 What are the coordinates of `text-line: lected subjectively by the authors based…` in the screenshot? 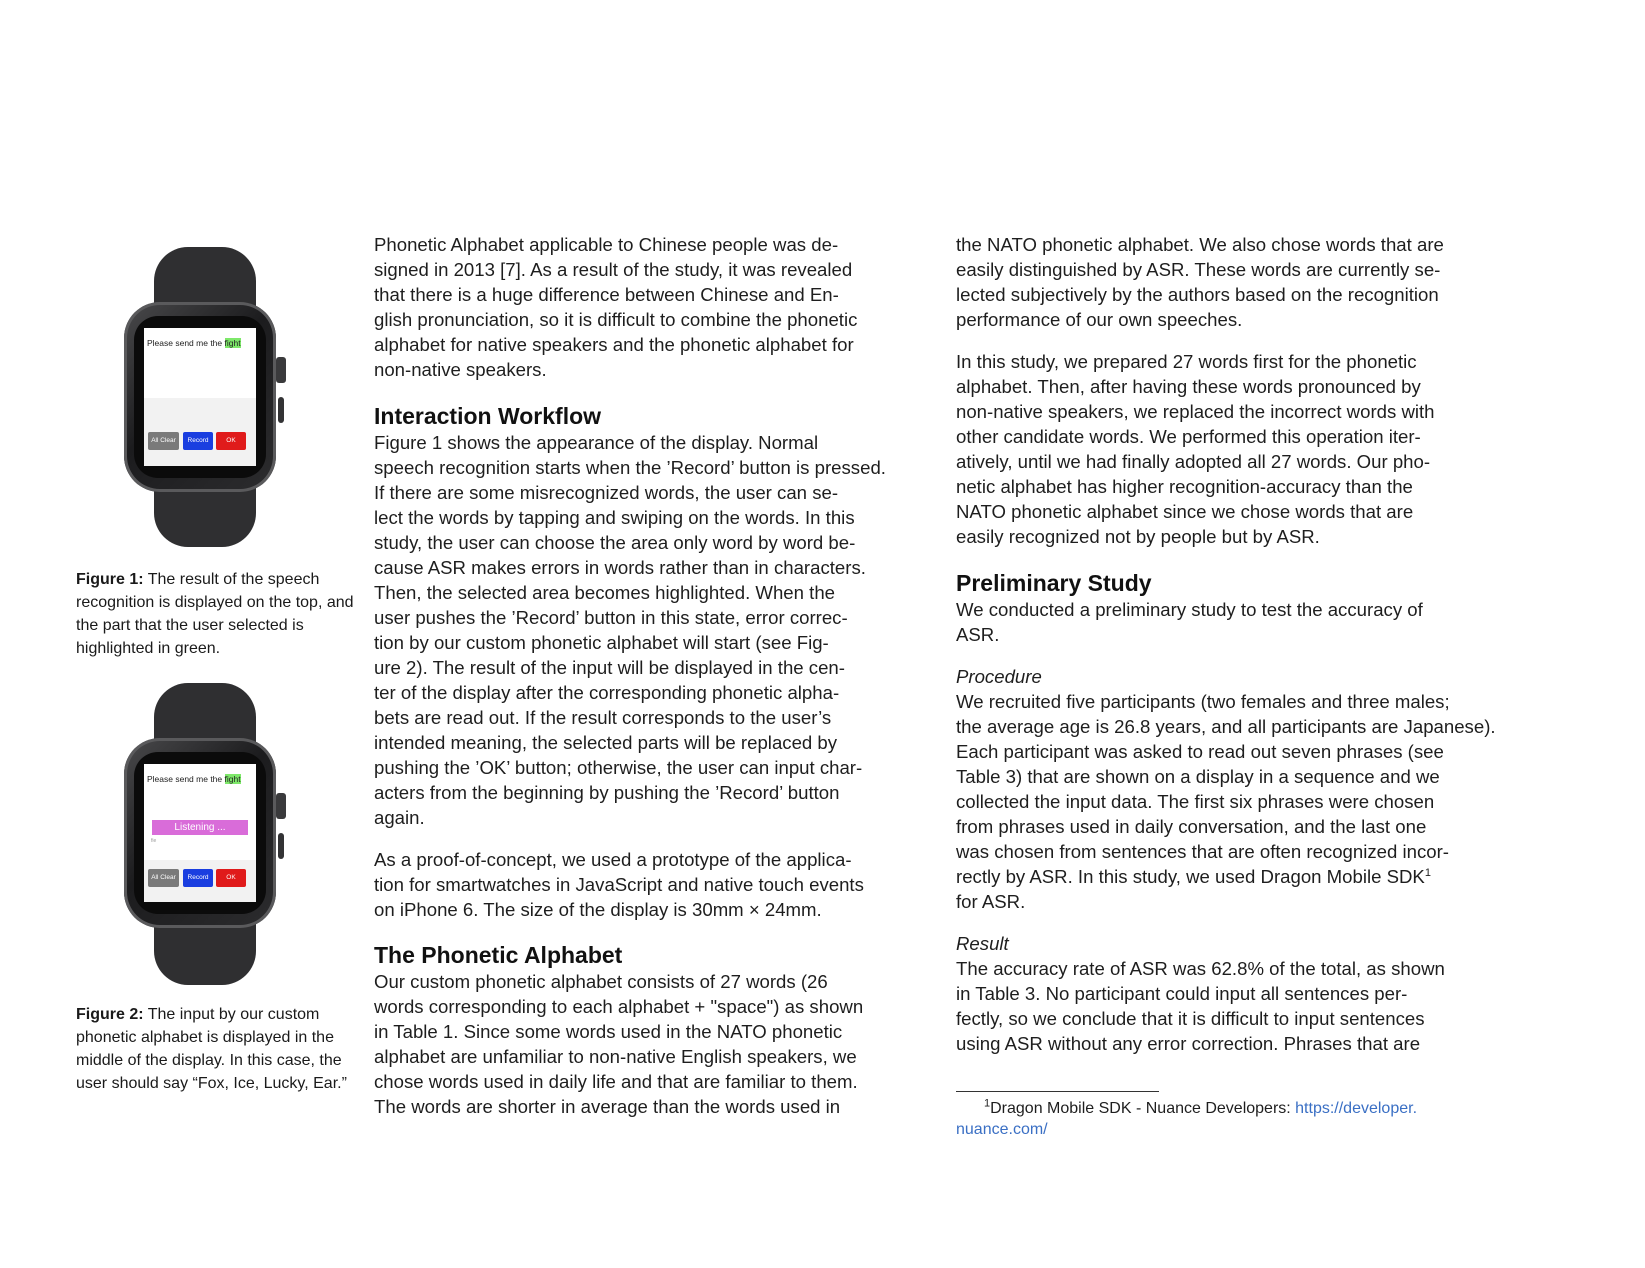 It's located at (1197, 294).